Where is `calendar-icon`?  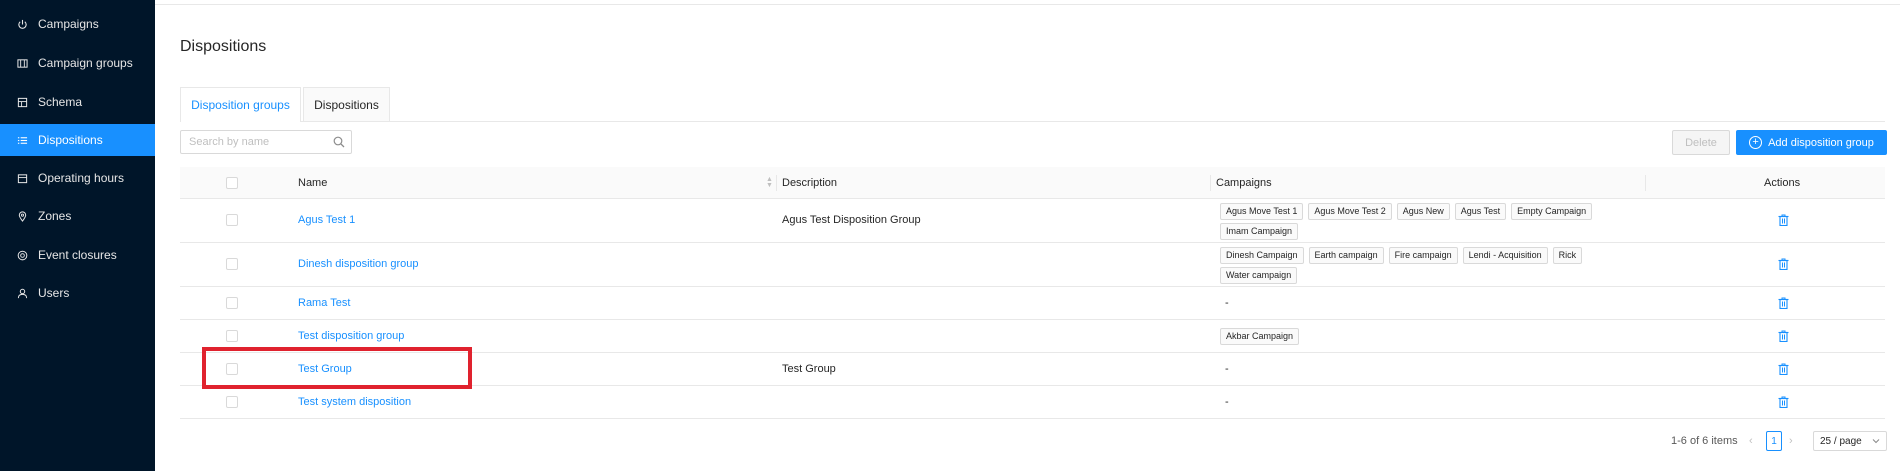
calendar-icon is located at coordinates (22, 178).